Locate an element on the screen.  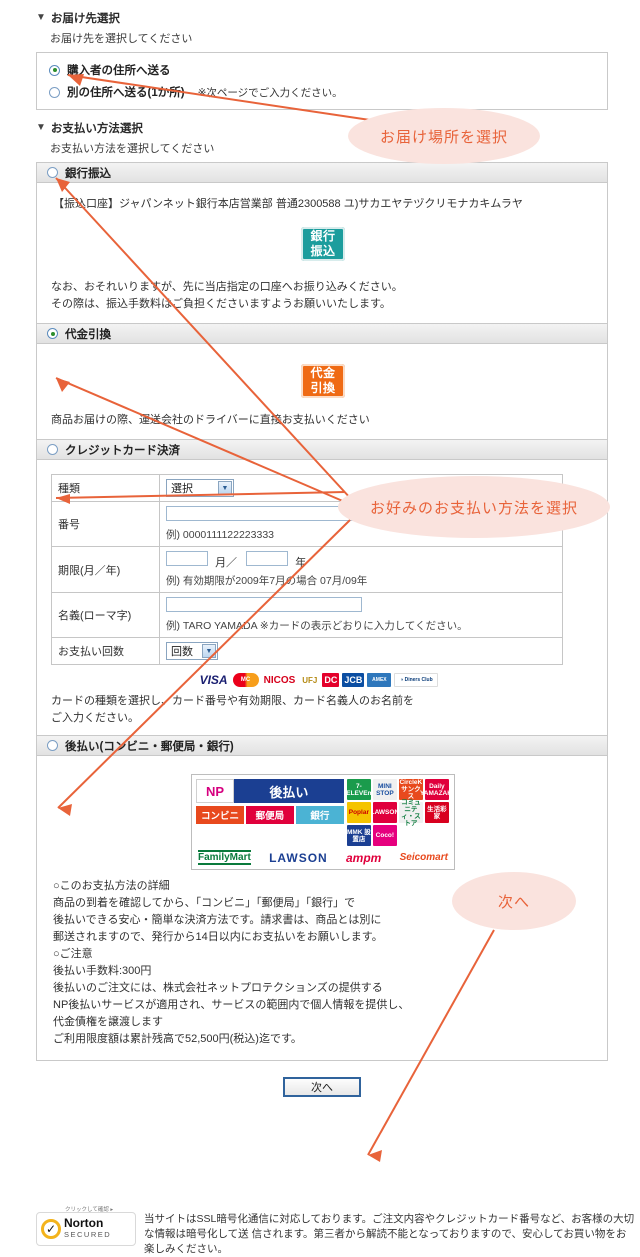
norton-text: Norton SECURED is located at coordinates (87, 1228).